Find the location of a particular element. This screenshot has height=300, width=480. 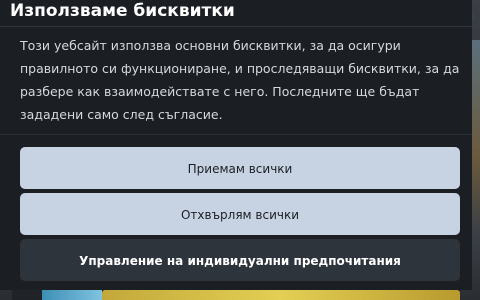

reject-all-button: Отхвърлям всички is located at coordinates (240, 214).